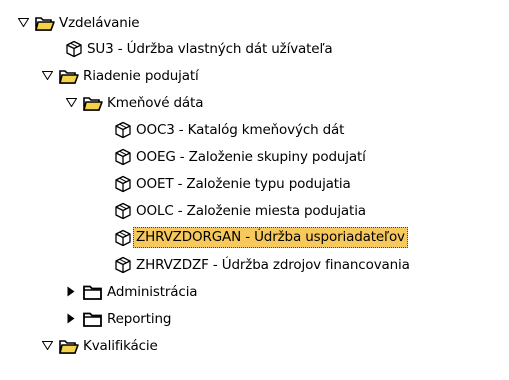 This screenshot has width=509, height=380. I want to click on tree-node-label: Vzdelávanie, so click(99, 22).